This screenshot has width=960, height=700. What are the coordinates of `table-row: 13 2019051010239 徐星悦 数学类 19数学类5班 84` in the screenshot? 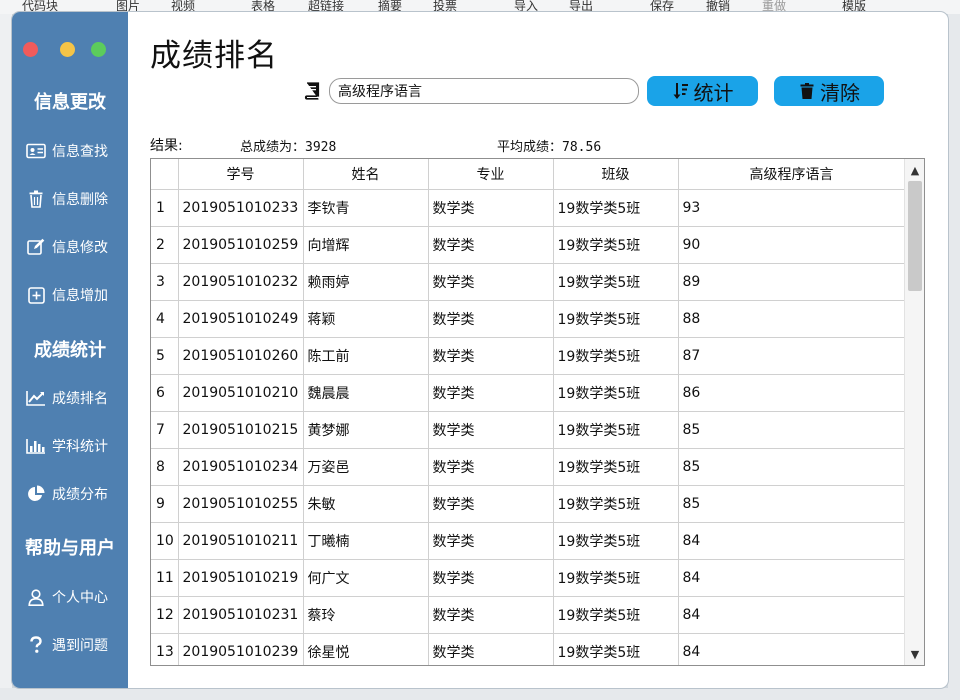 It's located at (528, 649).